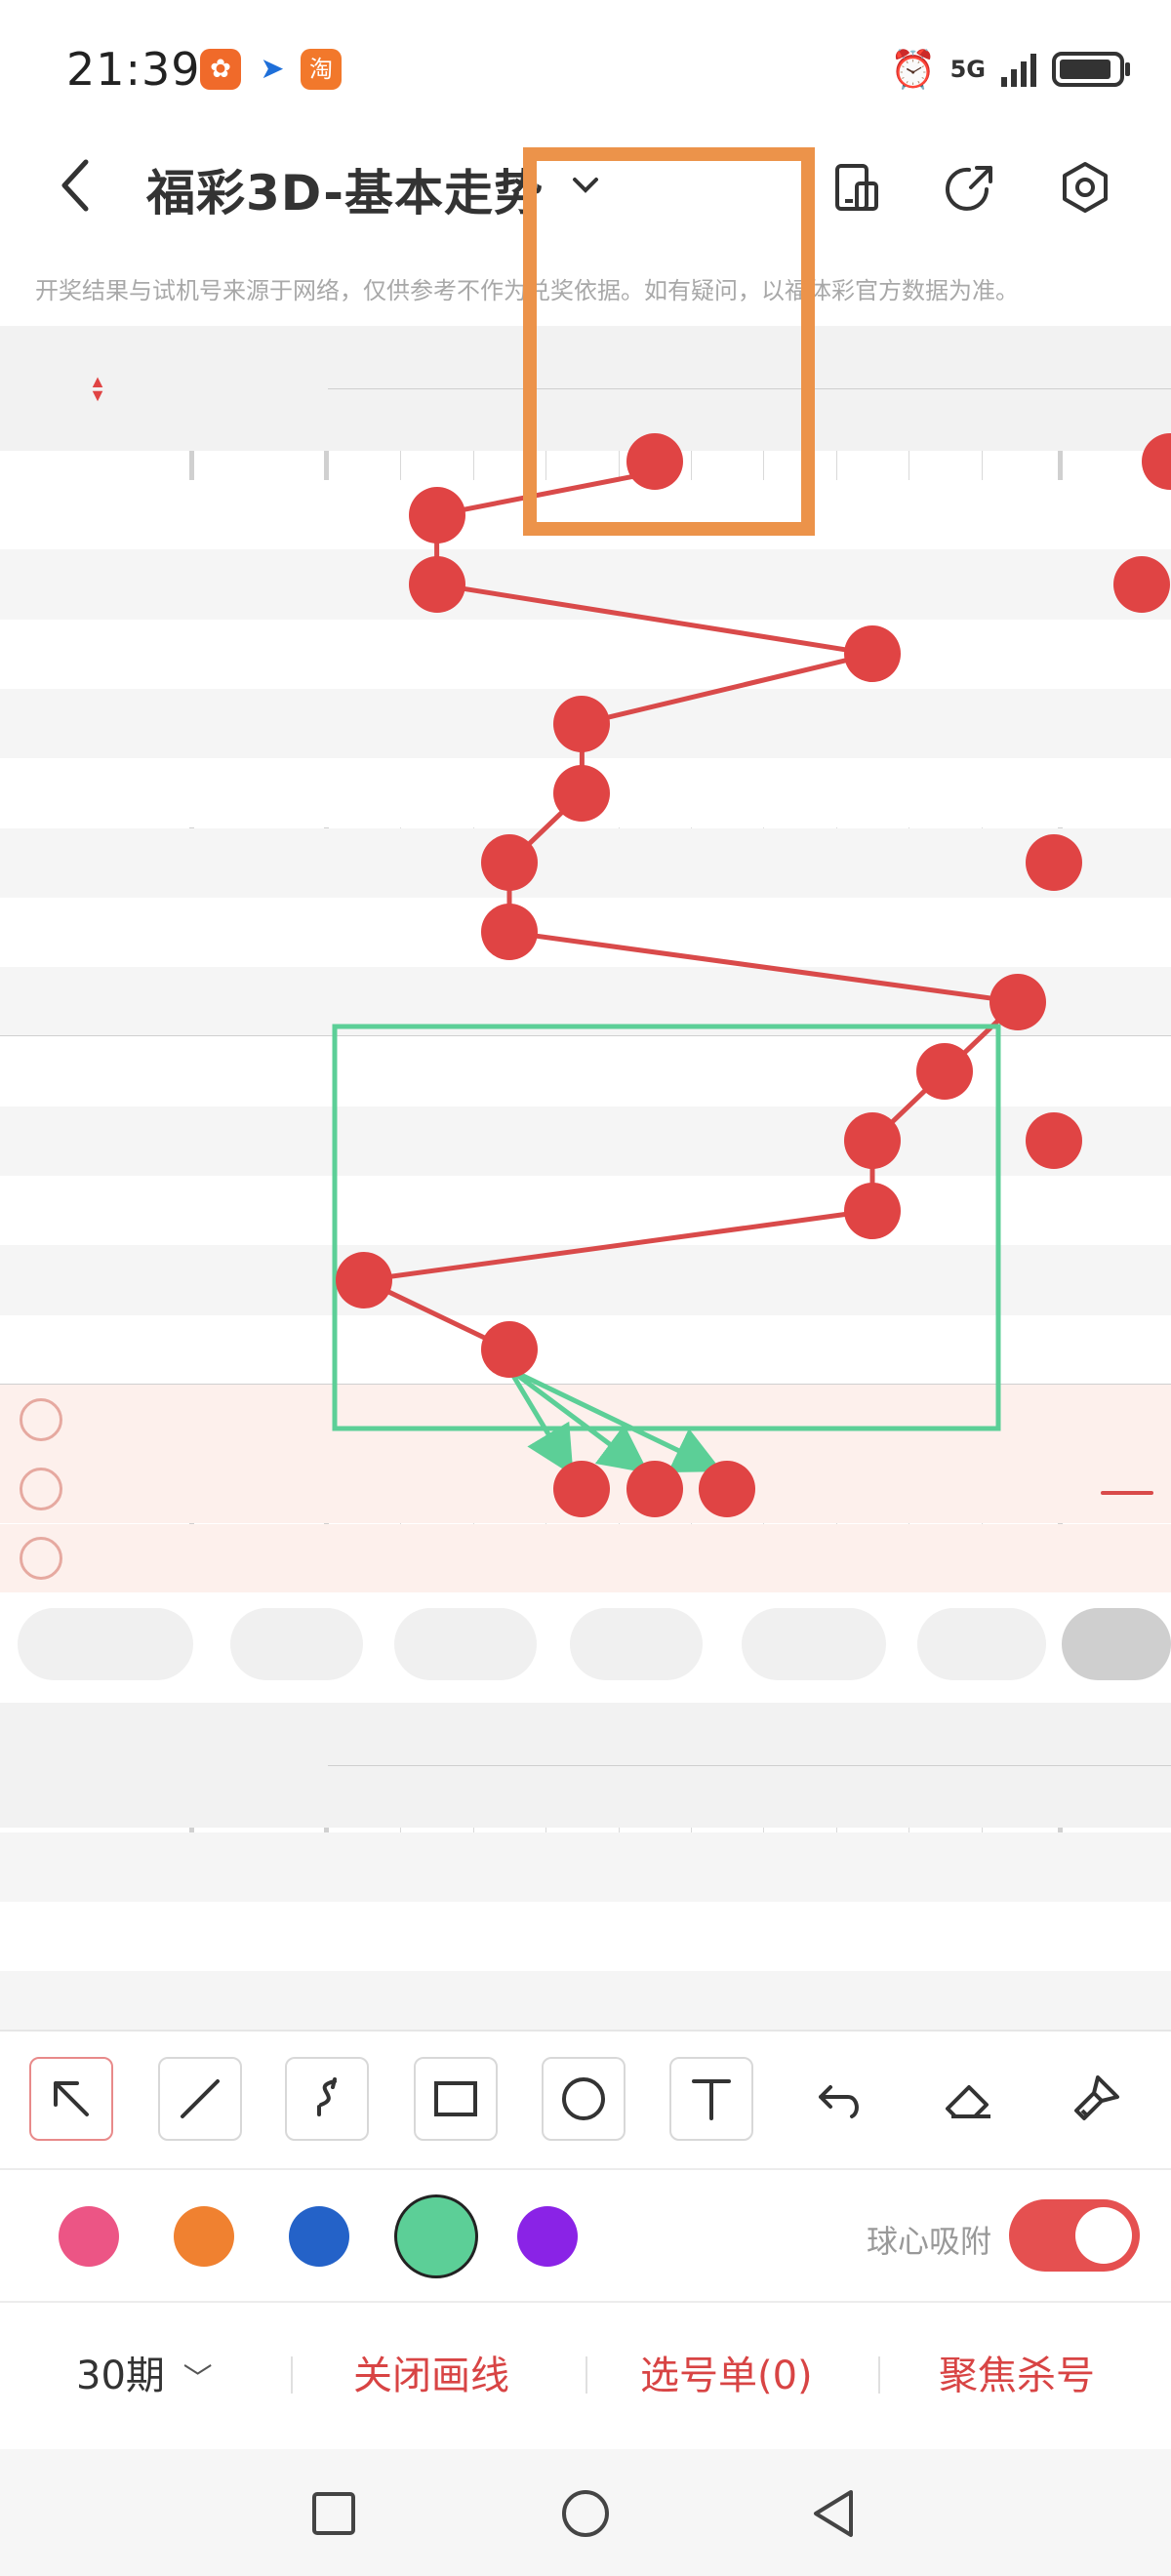  What do you see at coordinates (200, 2099) in the screenshot?
I see `line-tool` at bounding box center [200, 2099].